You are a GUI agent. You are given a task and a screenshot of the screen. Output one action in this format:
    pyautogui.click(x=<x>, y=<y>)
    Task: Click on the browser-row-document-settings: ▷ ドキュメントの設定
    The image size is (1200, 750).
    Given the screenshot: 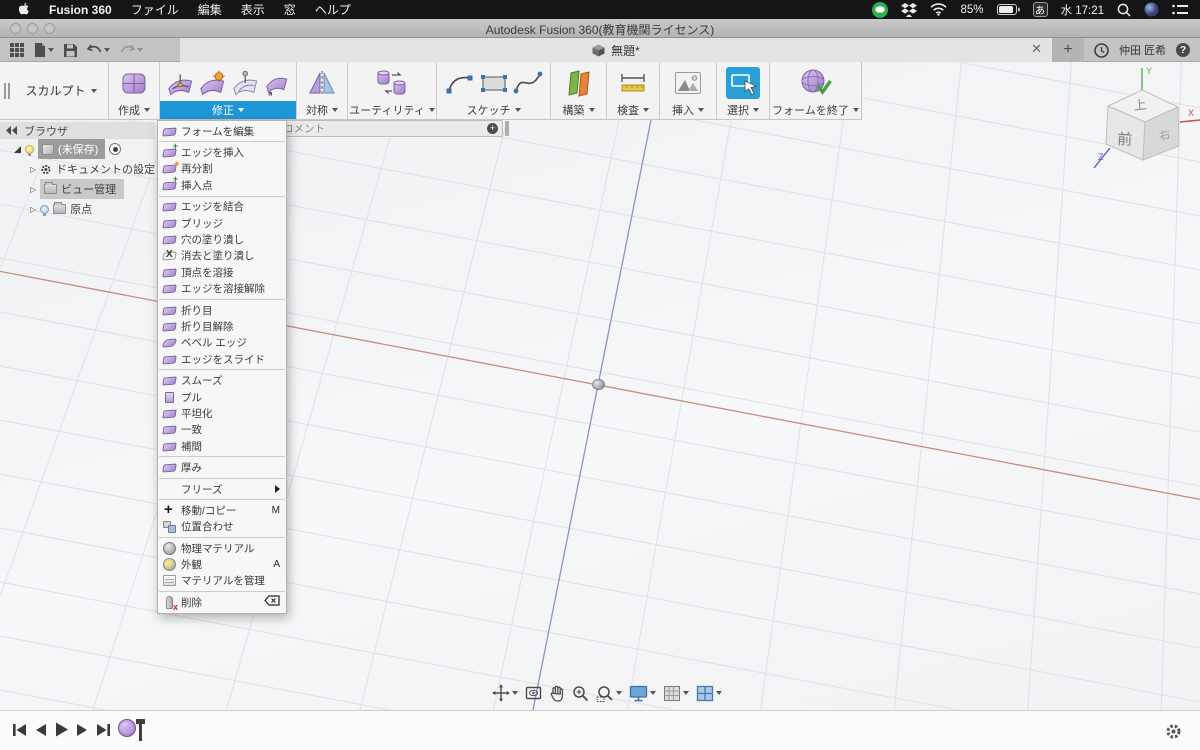 What is the action you would take?
    pyautogui.click(x=77, y=169)
    